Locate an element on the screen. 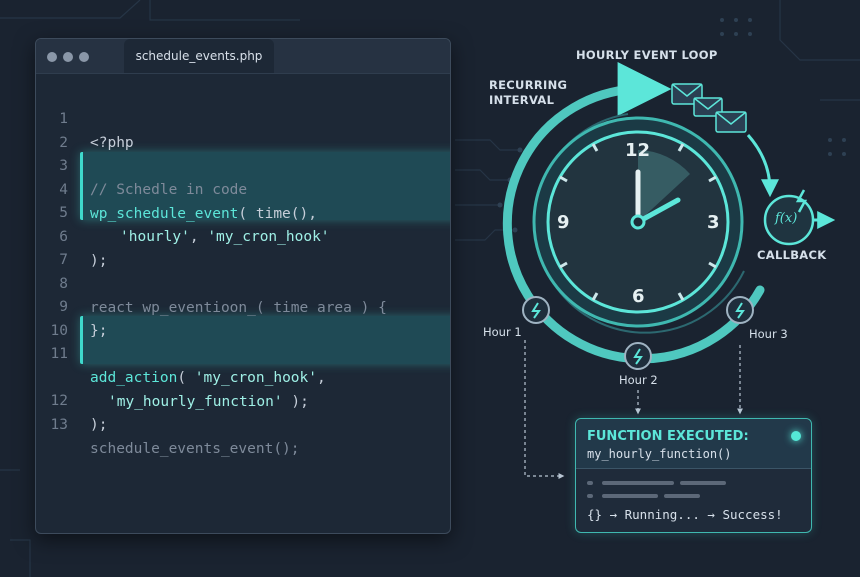 Image resolution: width=860 pixels, height=577 pixels. card-header: FUNCTION EXECUTED: my_hourly_function() is located at coordinates (693, 444).